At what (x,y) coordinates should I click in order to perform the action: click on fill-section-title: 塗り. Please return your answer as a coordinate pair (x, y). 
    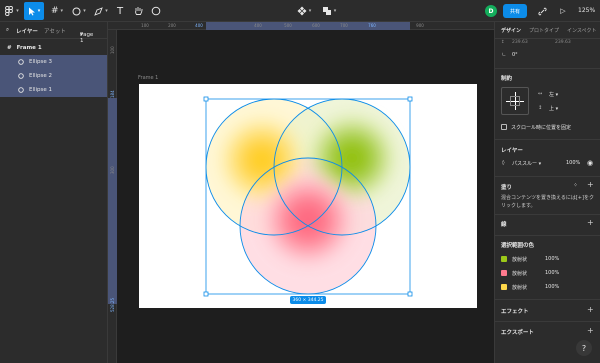
    Looking at the image, I should click on (507, 188).